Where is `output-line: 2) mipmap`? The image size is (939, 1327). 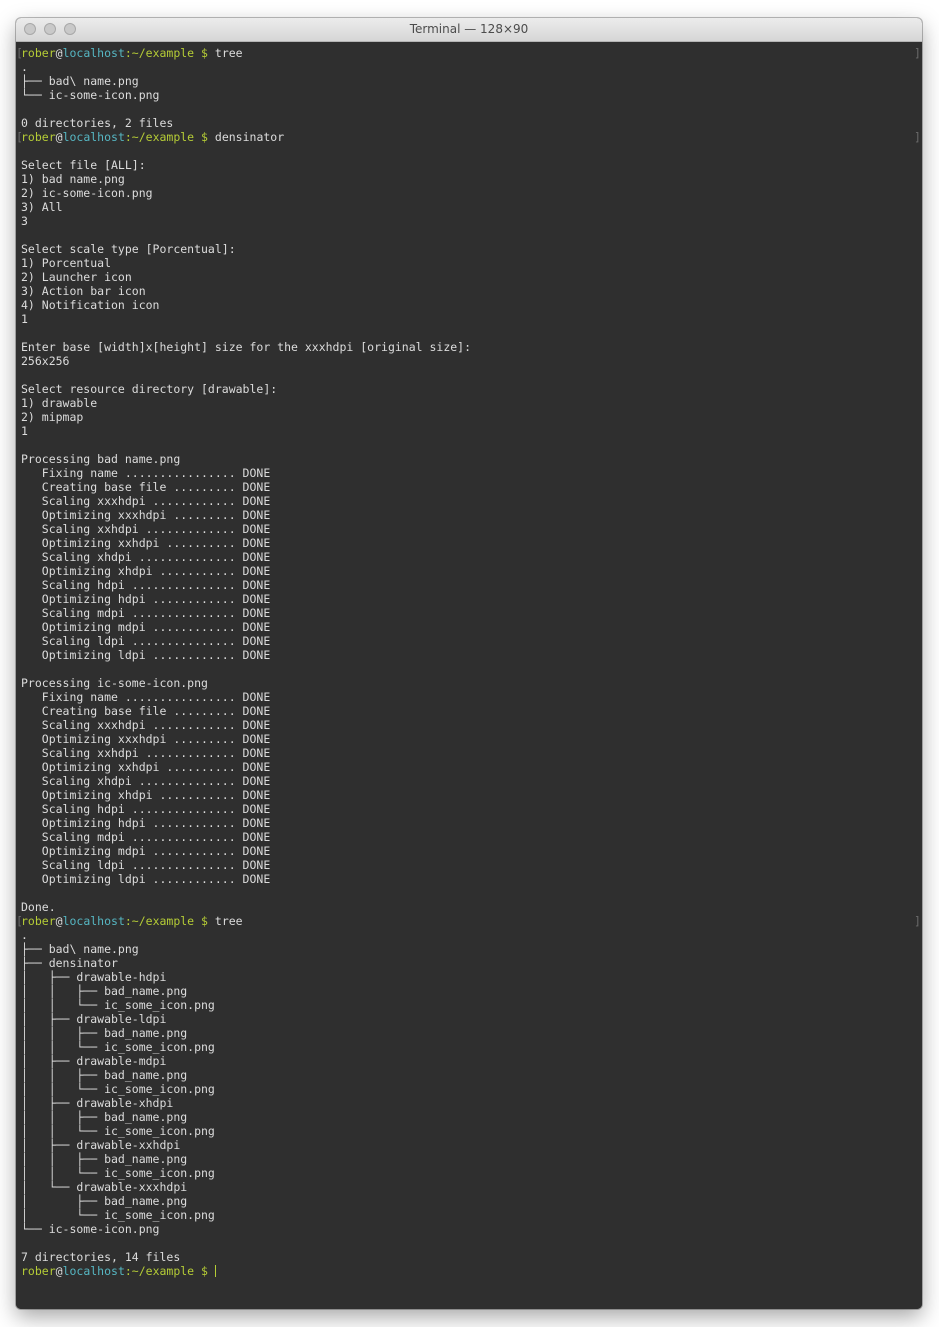 output-line: 2) mipmap is located at coordinates (52, 417).